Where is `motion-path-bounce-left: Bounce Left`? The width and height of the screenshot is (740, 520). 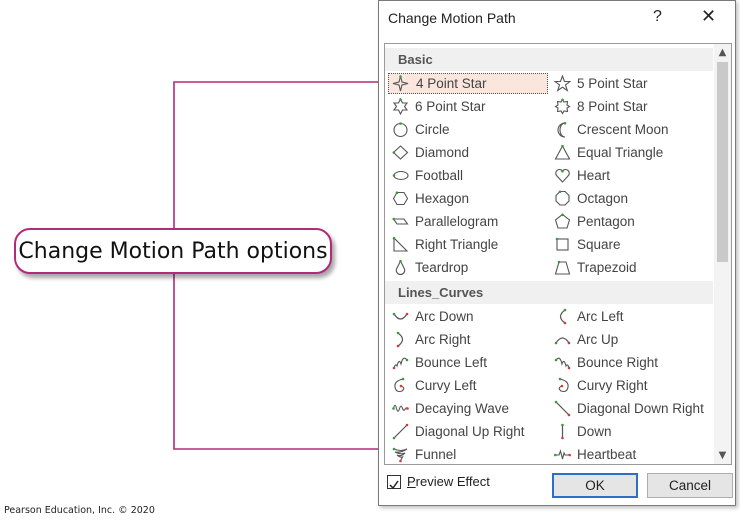
motion-path-bounce-left: Bounce Left is located at coordinates (468, 362).